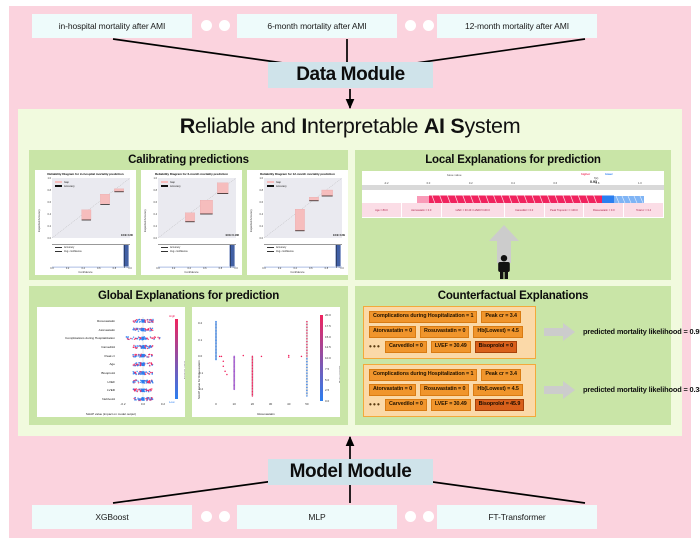  Describe the element at coordinates (163, 404) in the screenshot. I see `beeswarm-xtick: 0.2` at that location.